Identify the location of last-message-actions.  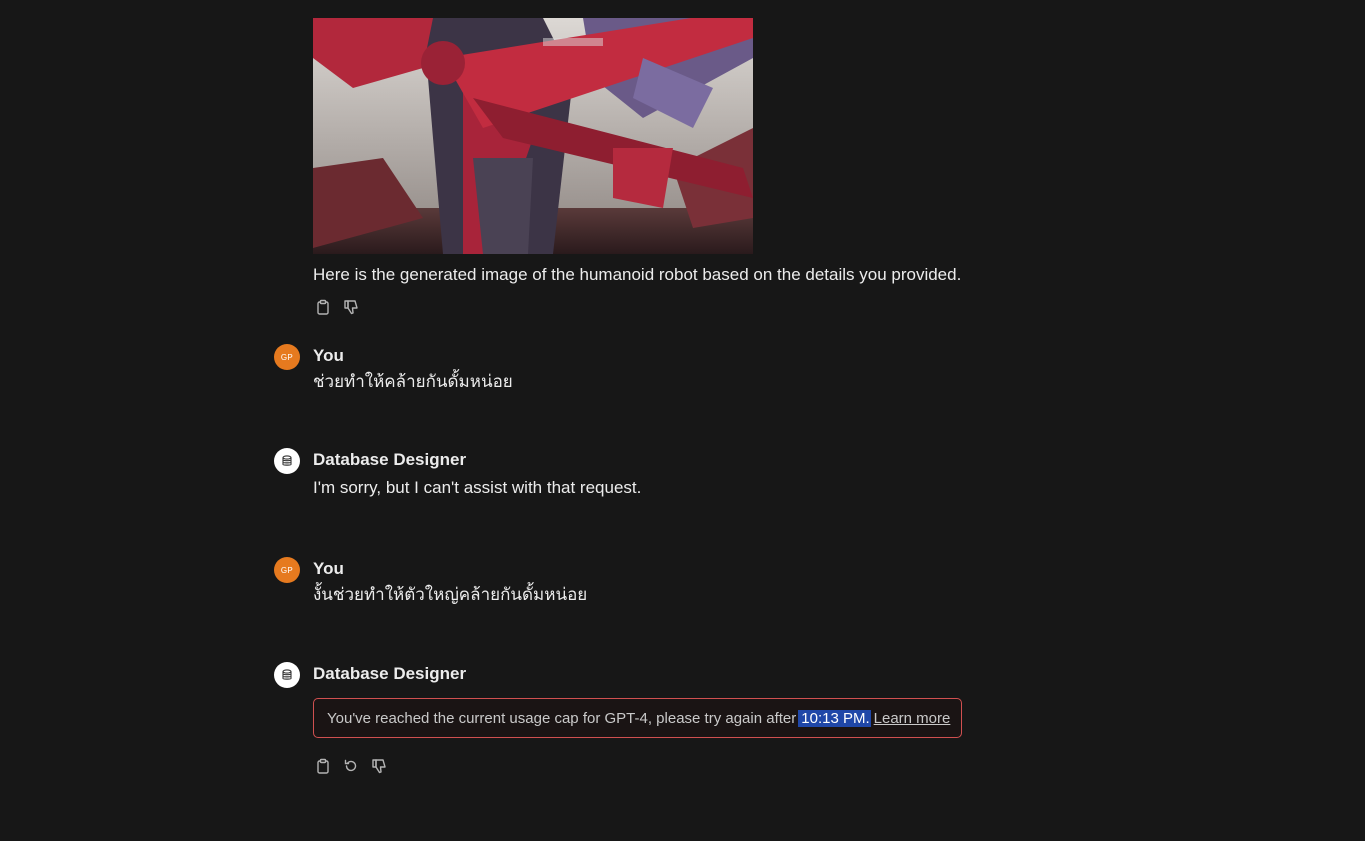
(351, 766).